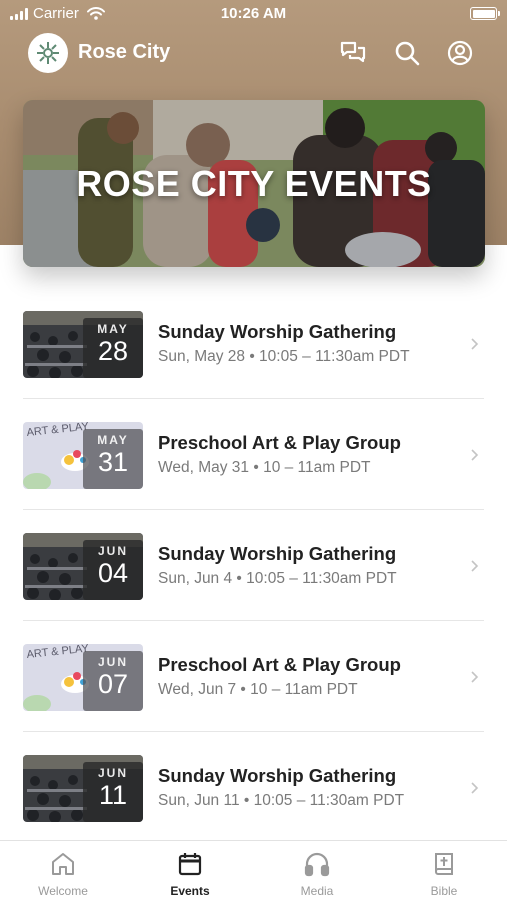  Describe the element at coordinates (444, 864) in the screenshot. I see `bible-icon` at that location.